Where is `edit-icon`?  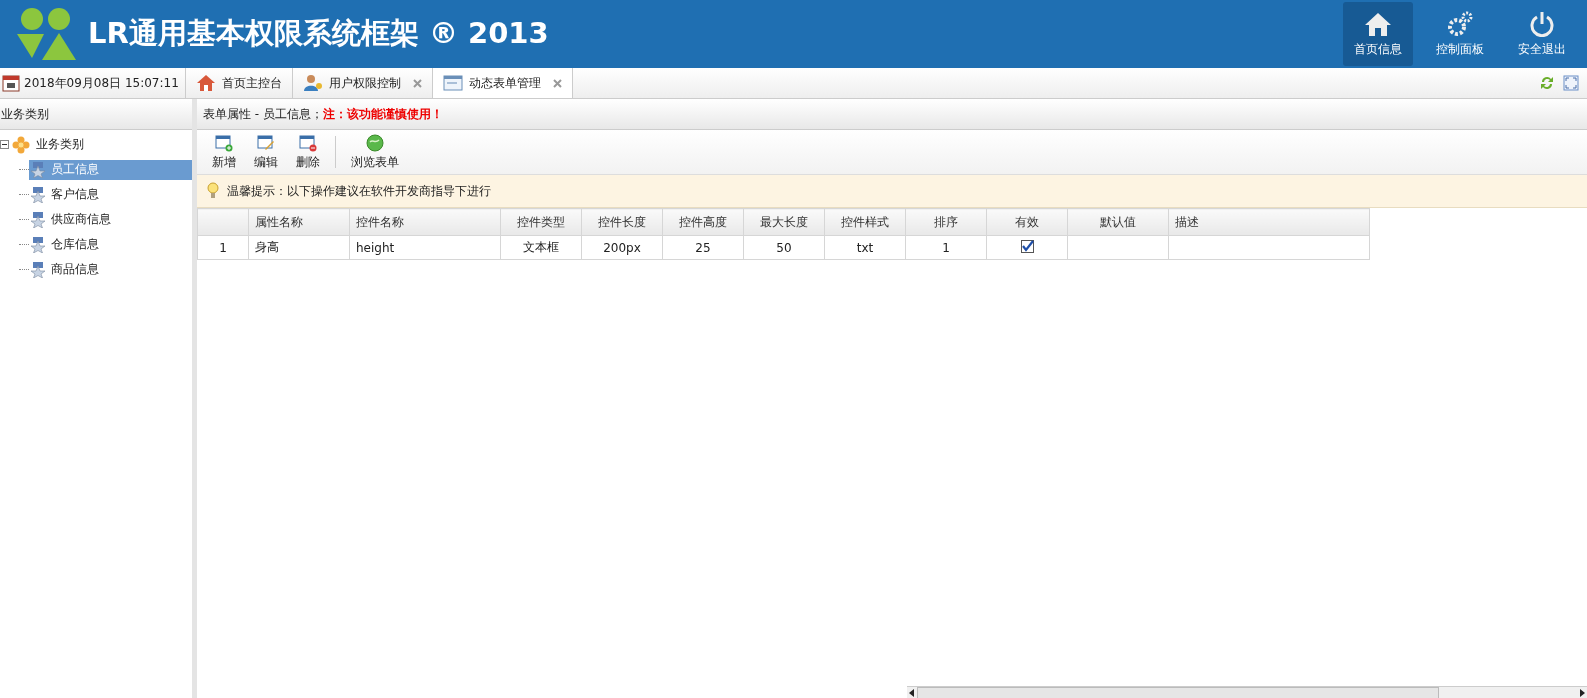 edit-icon is located at coordinates (266, 142).